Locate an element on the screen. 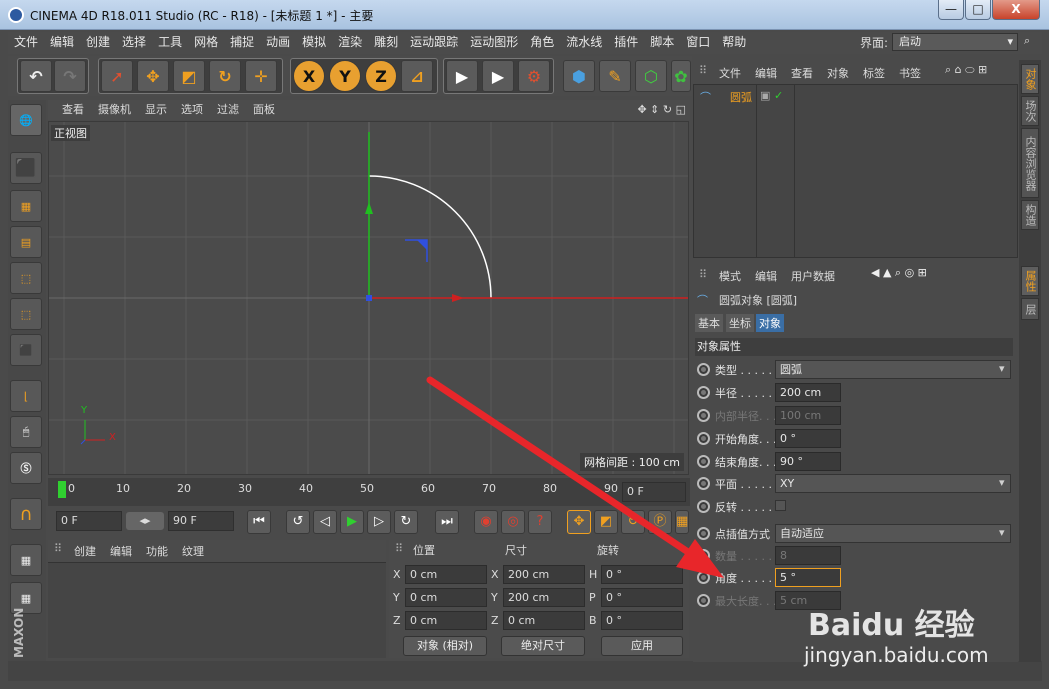 The height and width of the screenshot is (689, 1049). pos-y-field: 0 cm is located at coordinates (446, 597).